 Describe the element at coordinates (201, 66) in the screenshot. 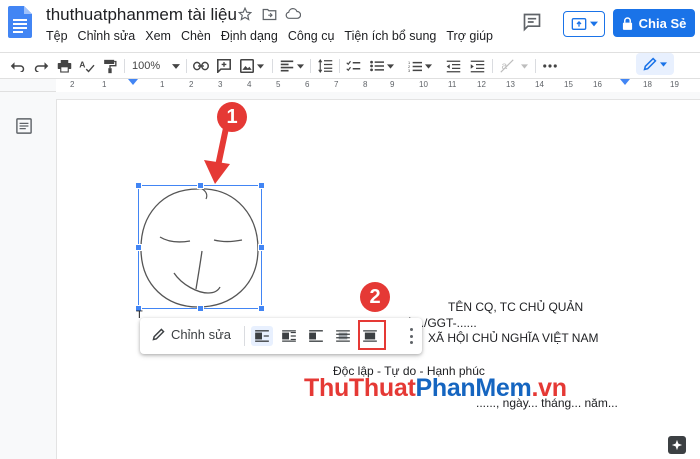

I see `link-icon` at that location.